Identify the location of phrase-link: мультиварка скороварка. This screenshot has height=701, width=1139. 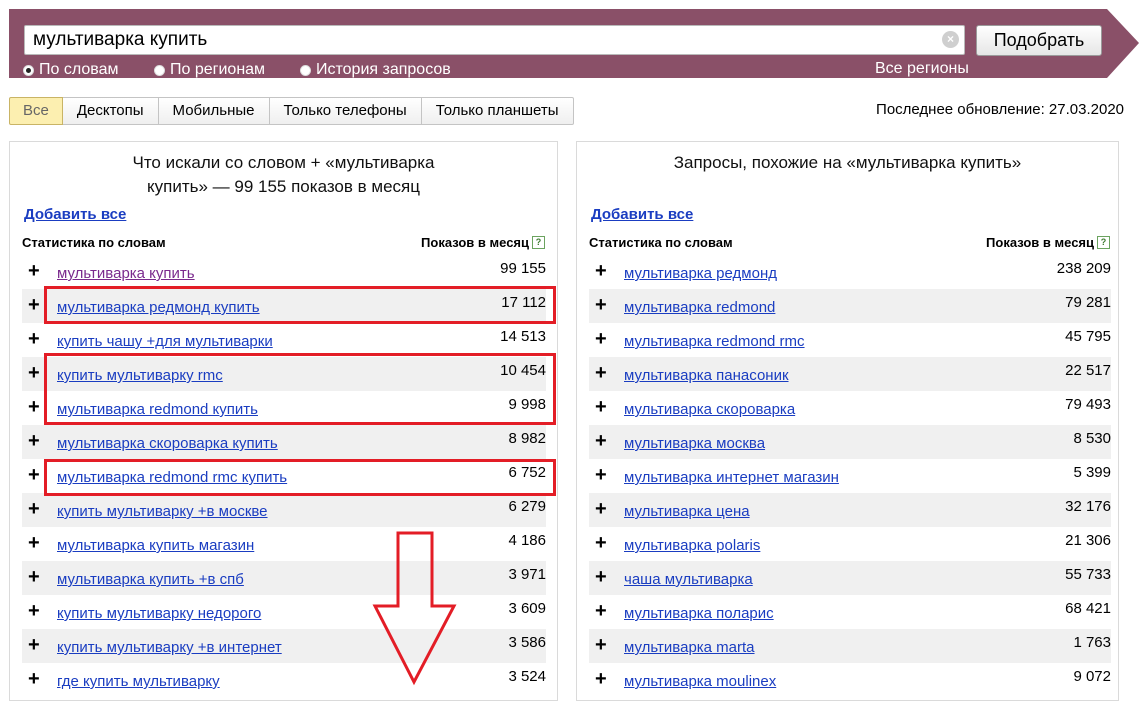
(709, 409).